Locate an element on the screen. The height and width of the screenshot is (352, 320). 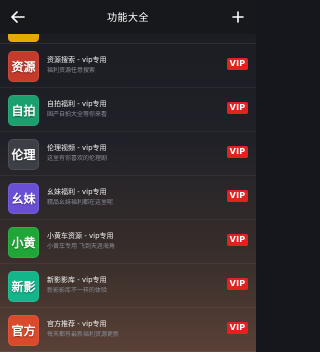
partial-app-icon is located at coordinates (23, 38).